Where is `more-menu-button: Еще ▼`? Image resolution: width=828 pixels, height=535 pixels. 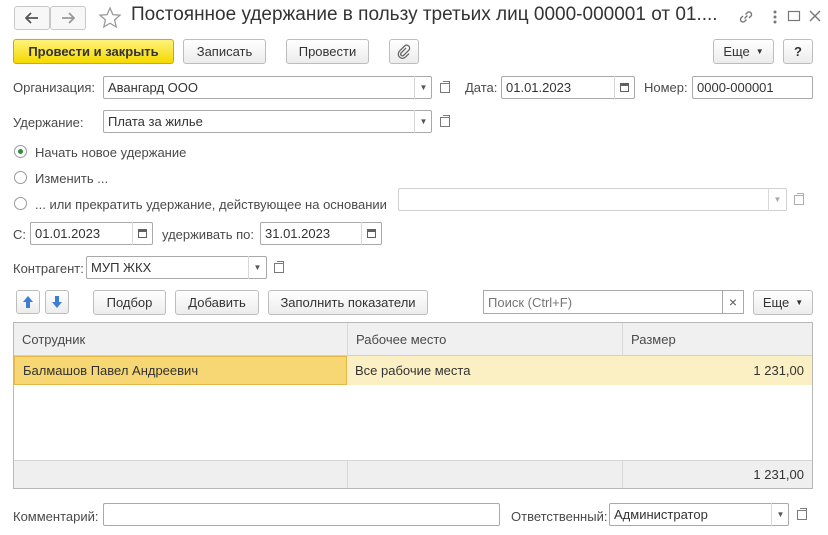 more-menu-button: Еще ▼ is located at coordinates (743, 51).